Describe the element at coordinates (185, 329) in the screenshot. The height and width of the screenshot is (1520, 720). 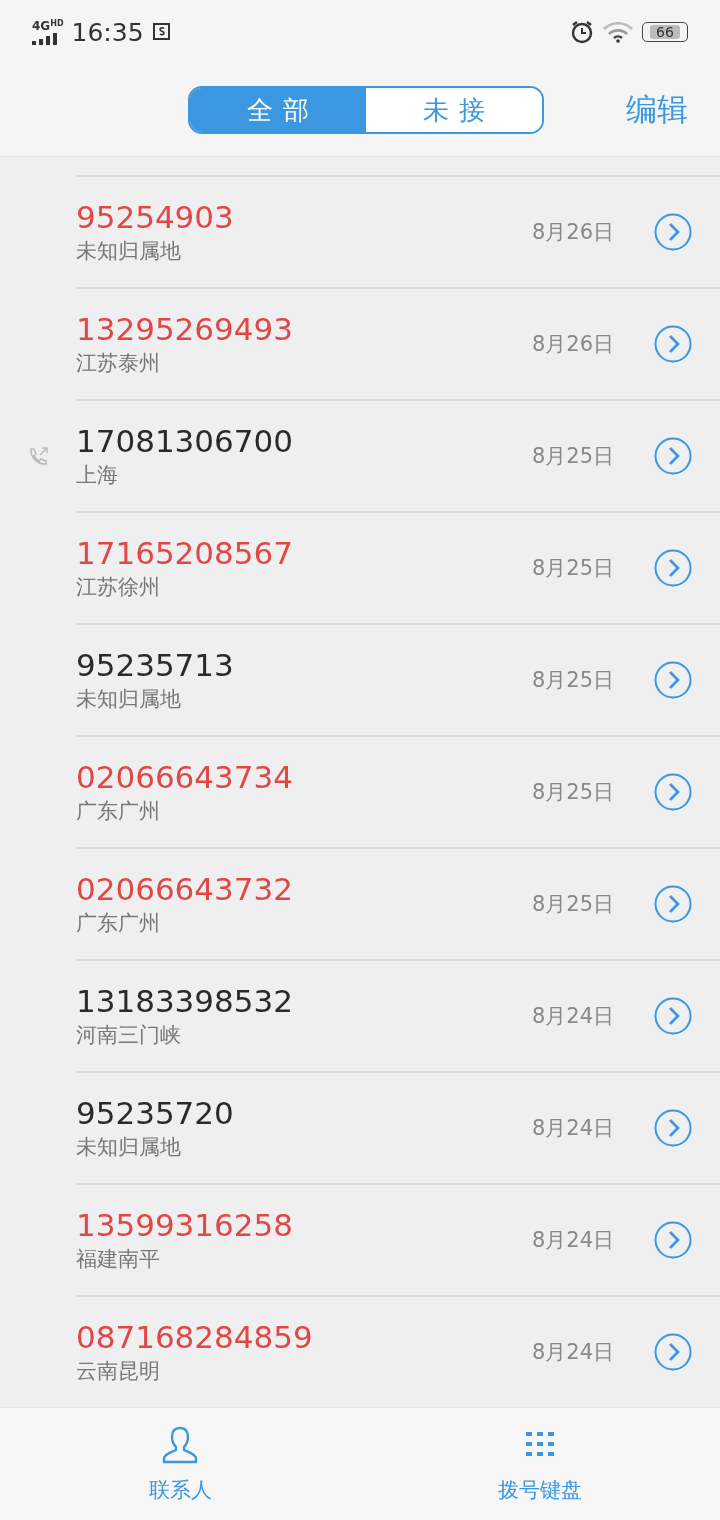
I see `phone-number: 13295269493` at that location.